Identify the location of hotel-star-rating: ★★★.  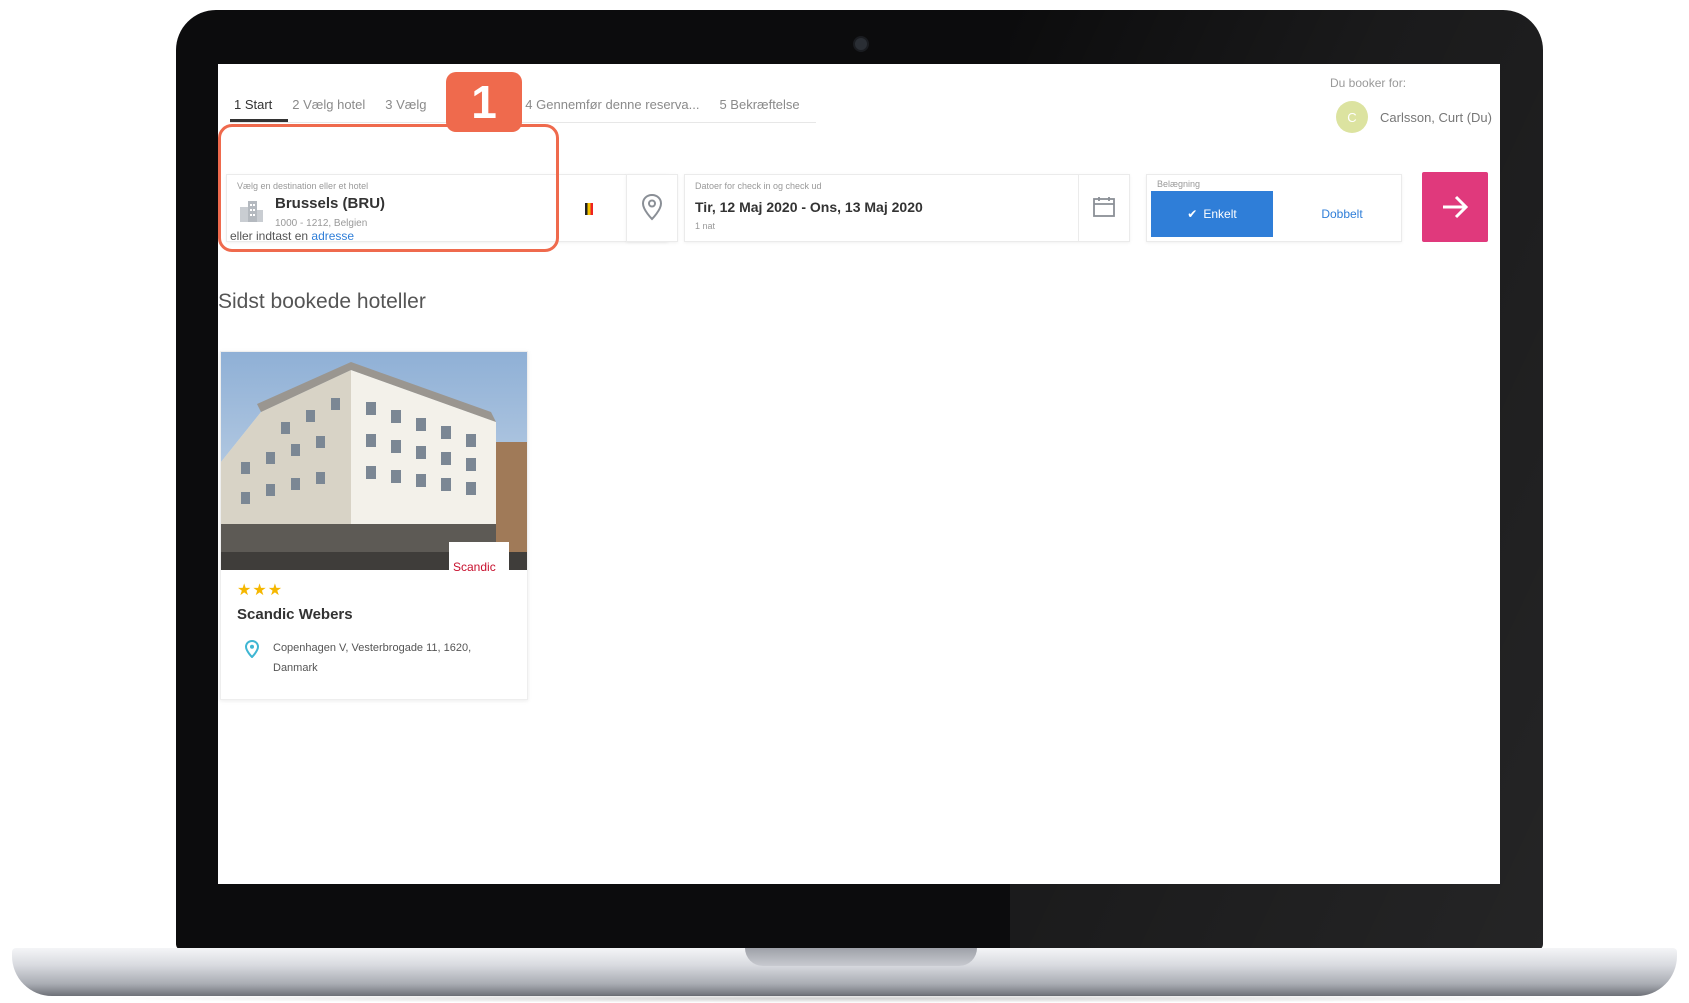
(260, 590).